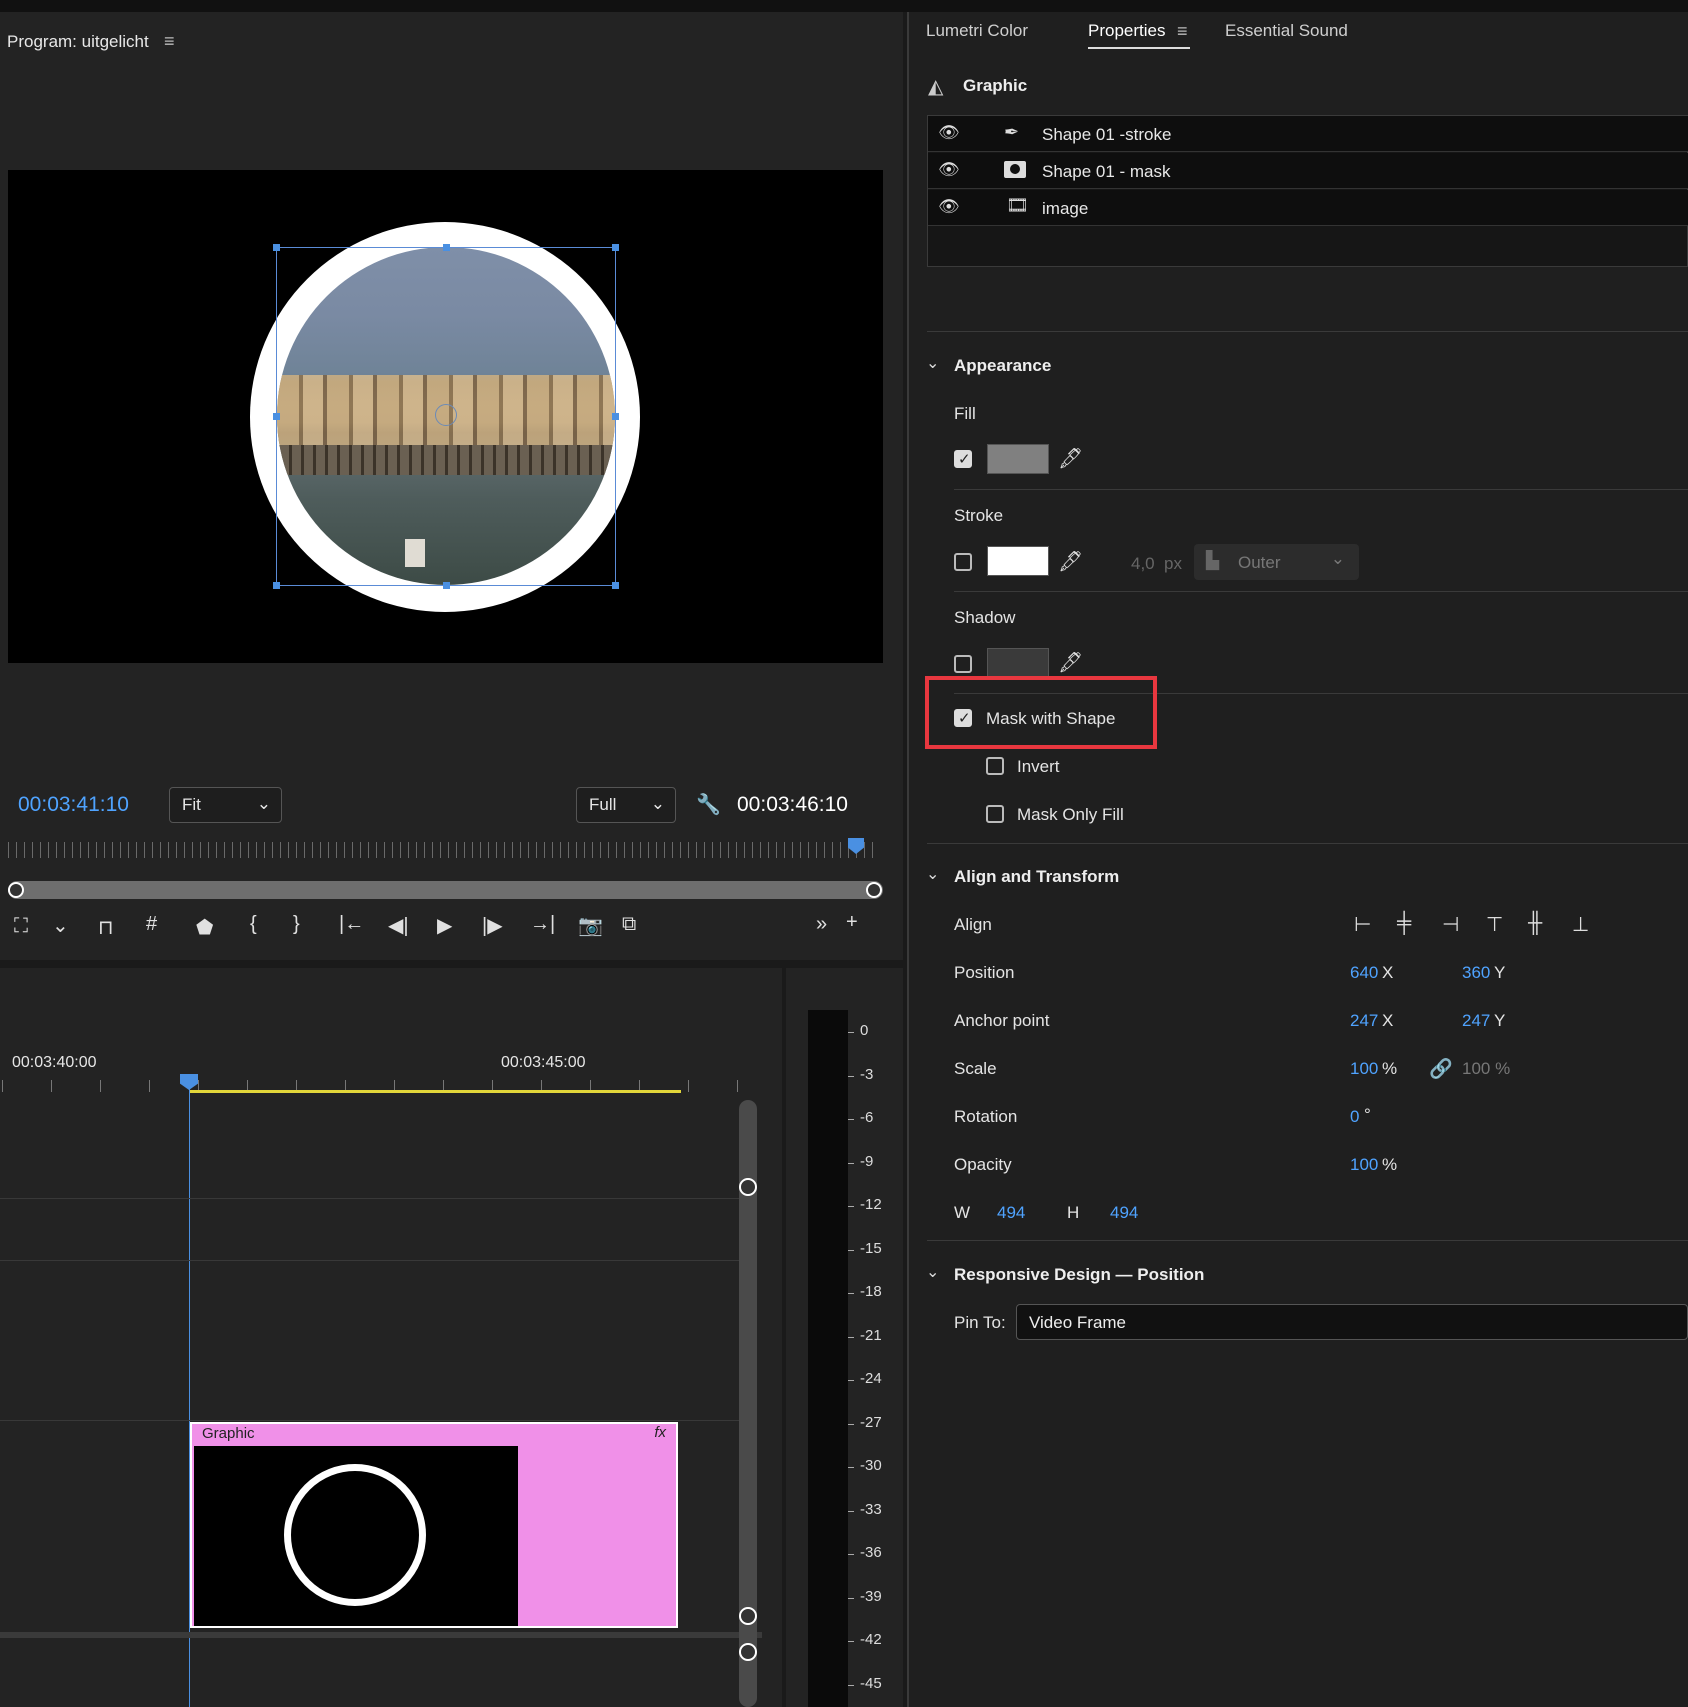 This screenshot has width=1688, height=1707. What do you see at coordinates (852, 922) in the screenshot?
I see `add-button-icon: +` at bounding box center [852, 922].